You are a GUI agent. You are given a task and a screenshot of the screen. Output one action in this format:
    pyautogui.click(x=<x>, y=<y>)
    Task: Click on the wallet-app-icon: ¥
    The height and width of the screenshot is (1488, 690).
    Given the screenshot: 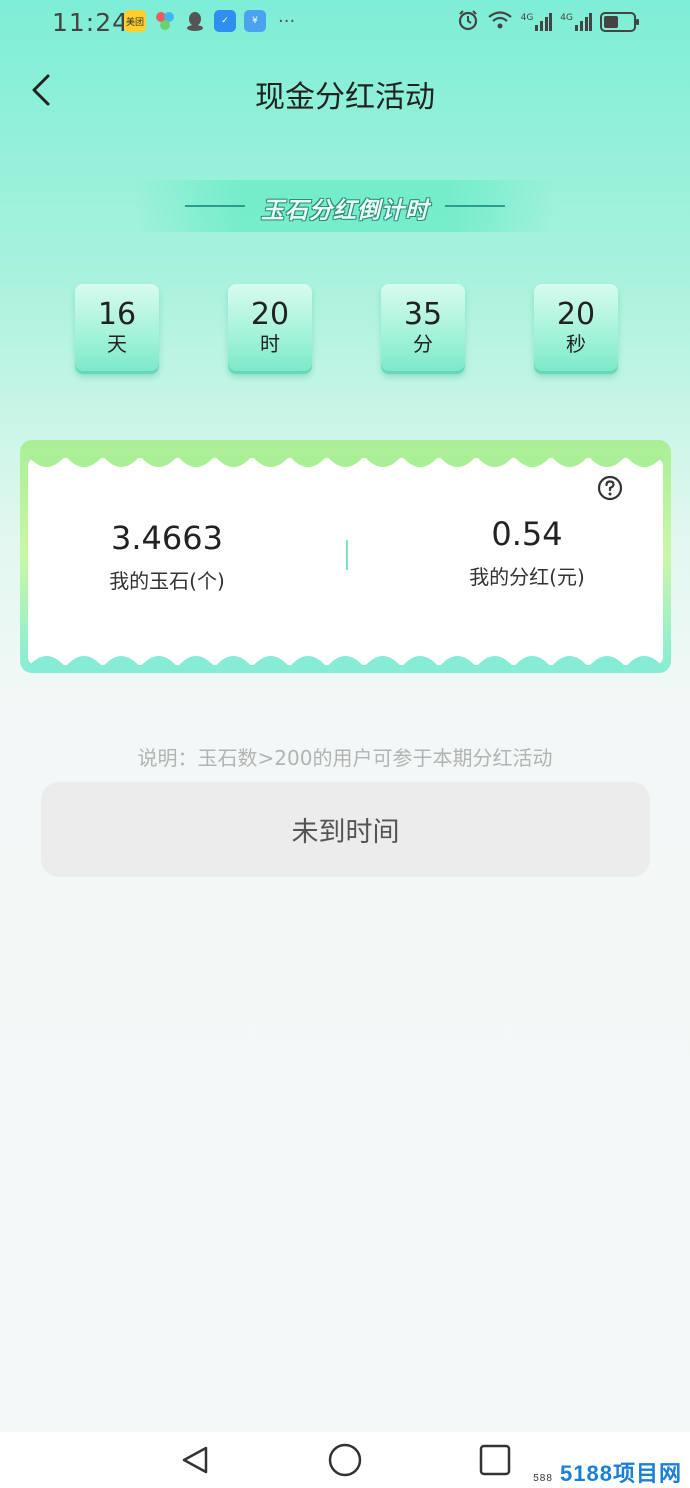 What is the action you would take?
    pyautogui.click(x=255, y=21)
    